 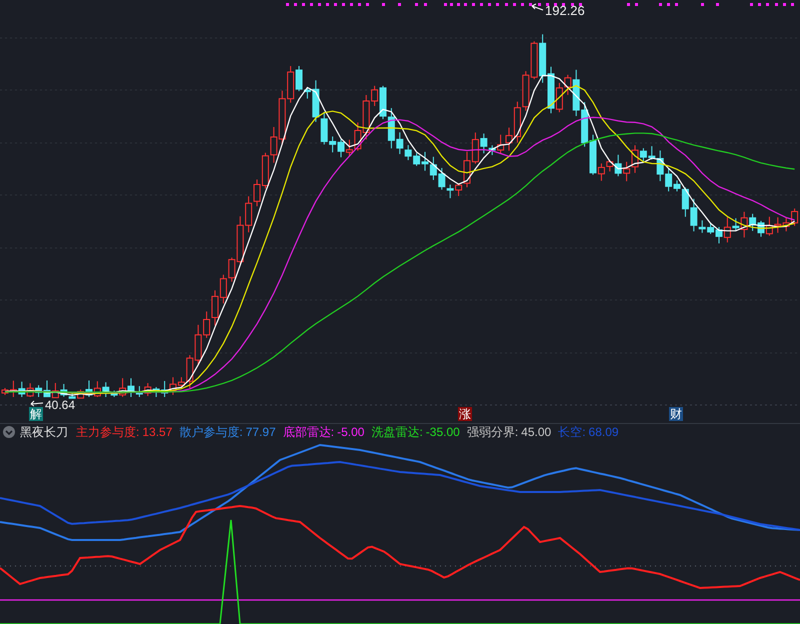 What do you see at coordinates (465, 414) in the screenshot?
I see `signal-marker: 涨` at bounding box center [465, 414].